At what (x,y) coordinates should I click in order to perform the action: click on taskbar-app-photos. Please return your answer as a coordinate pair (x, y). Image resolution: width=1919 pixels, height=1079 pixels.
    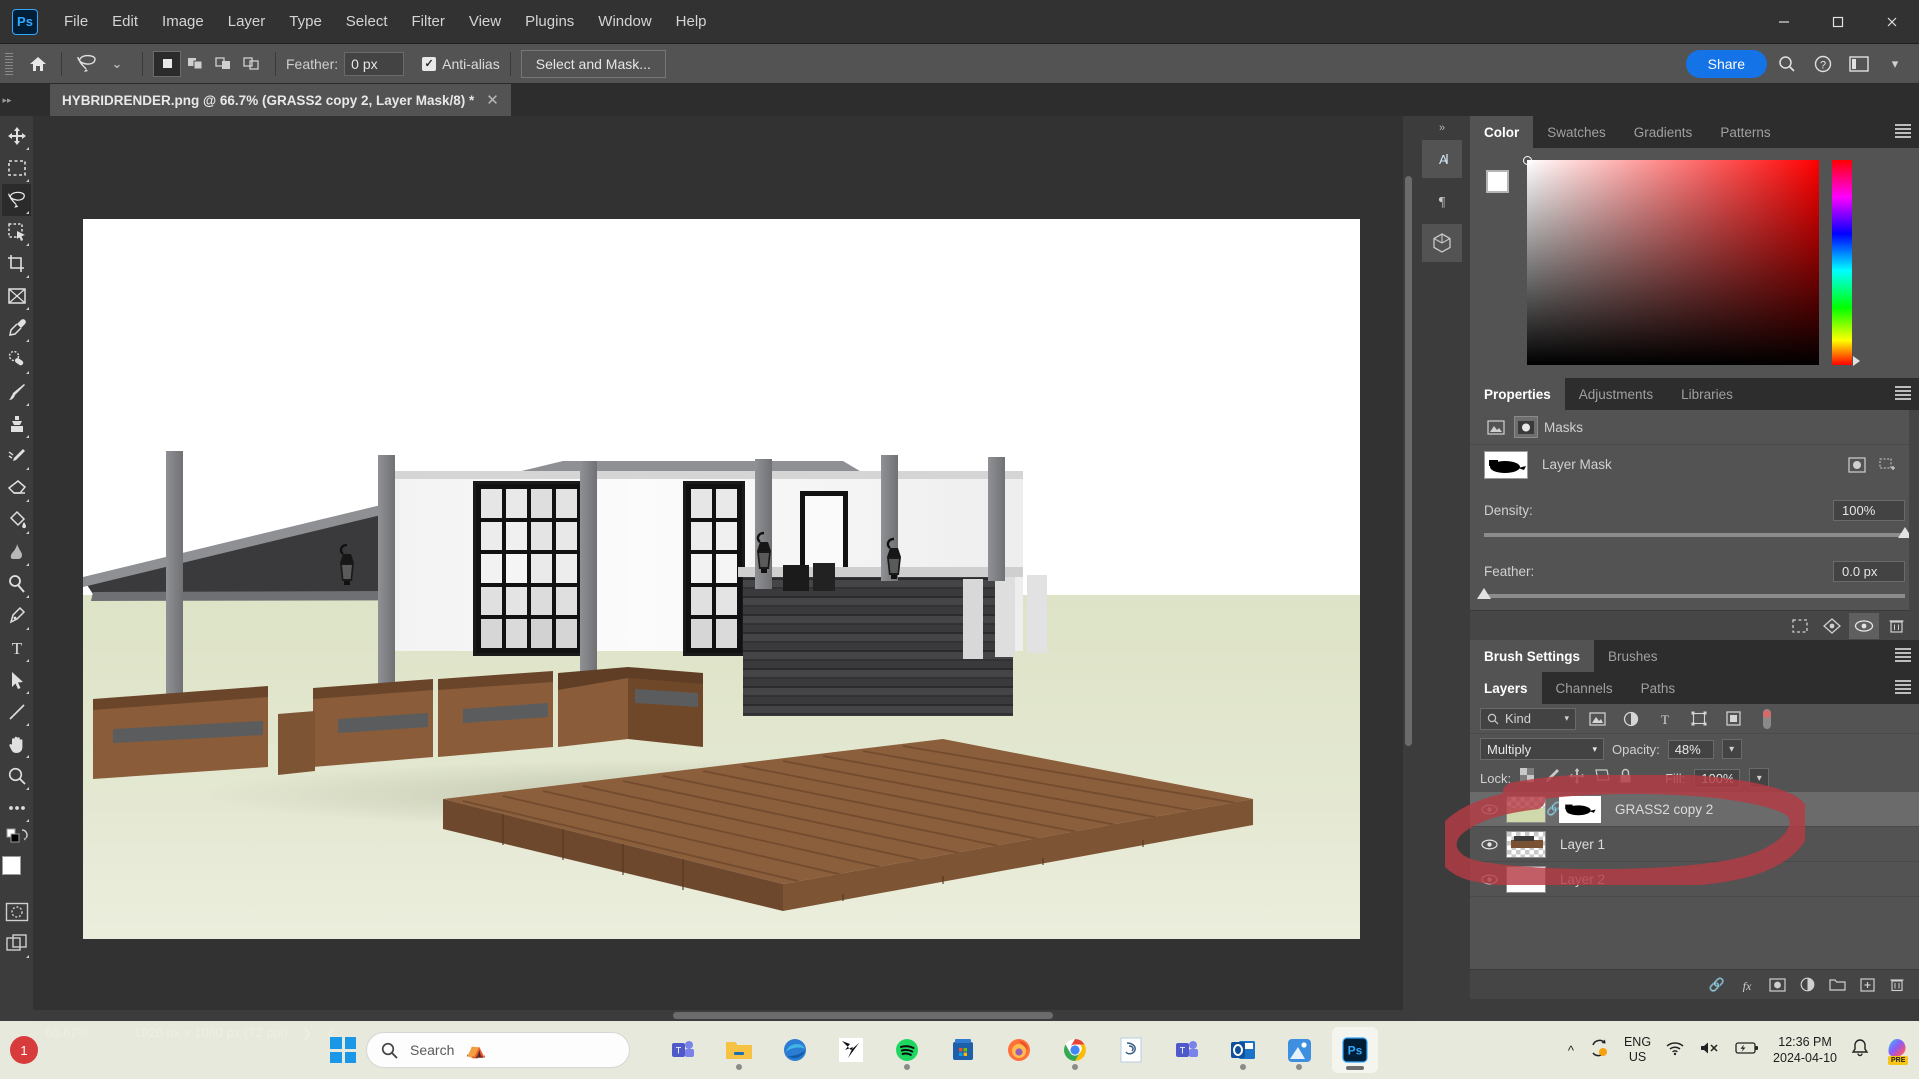
    Looking at the image, I should click on (1299, 1050).